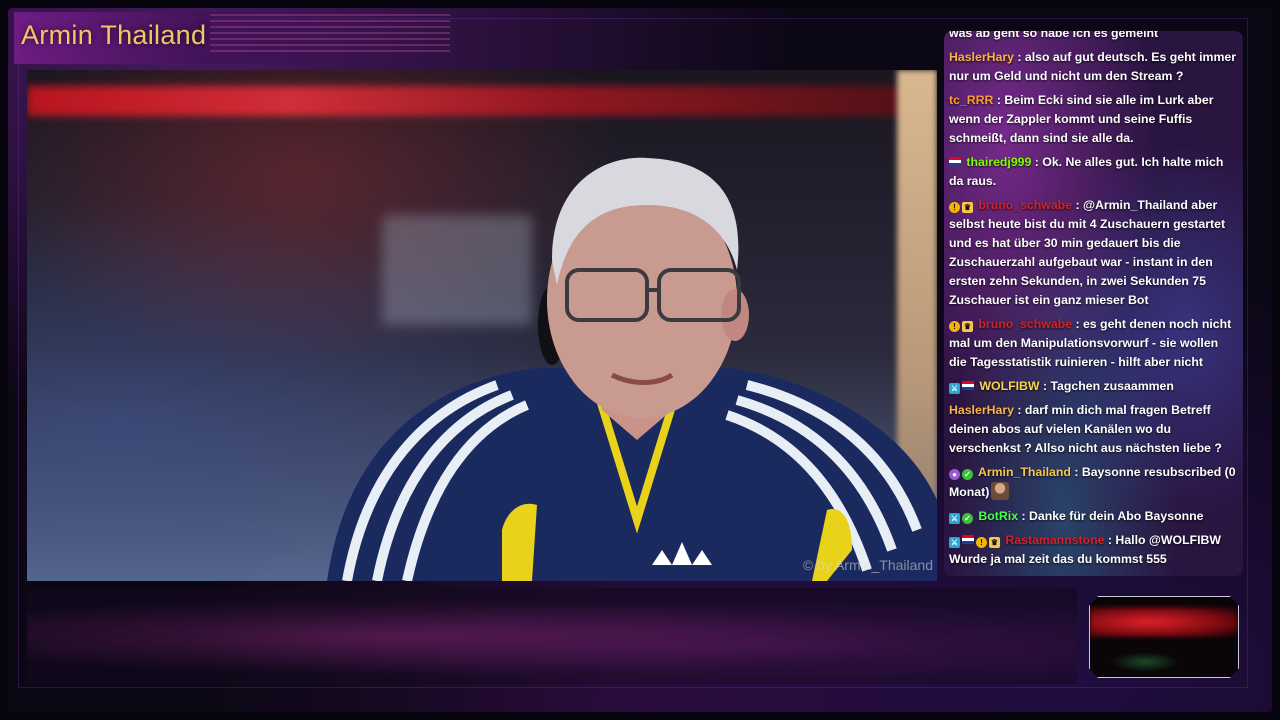 The image size is (1280, 720). I want to click on chat-username: Rastamannstone, so click(1055, 540).